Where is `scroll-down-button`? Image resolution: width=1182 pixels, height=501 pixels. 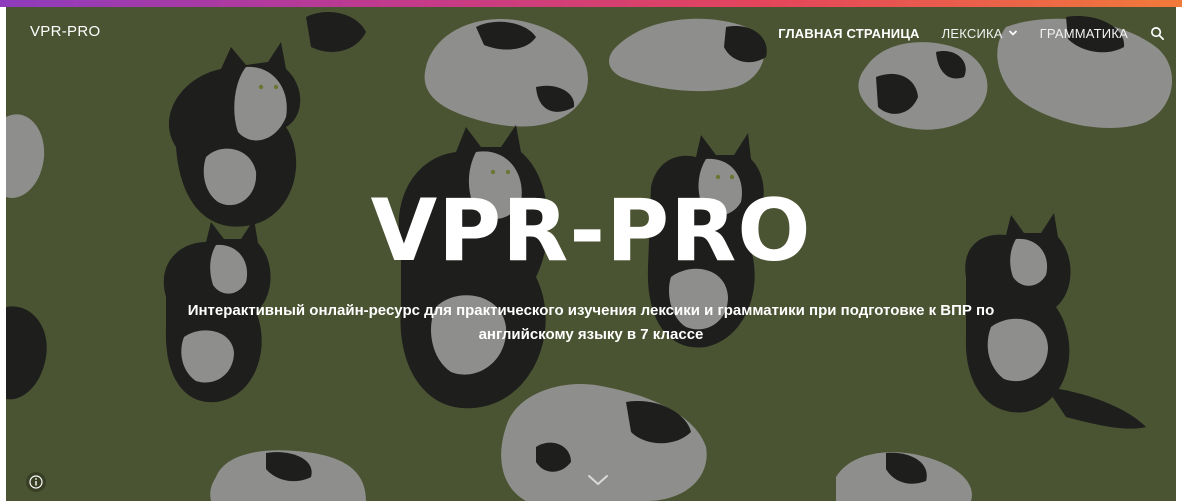
scroll-down-button is located at coordinates (598, 480).